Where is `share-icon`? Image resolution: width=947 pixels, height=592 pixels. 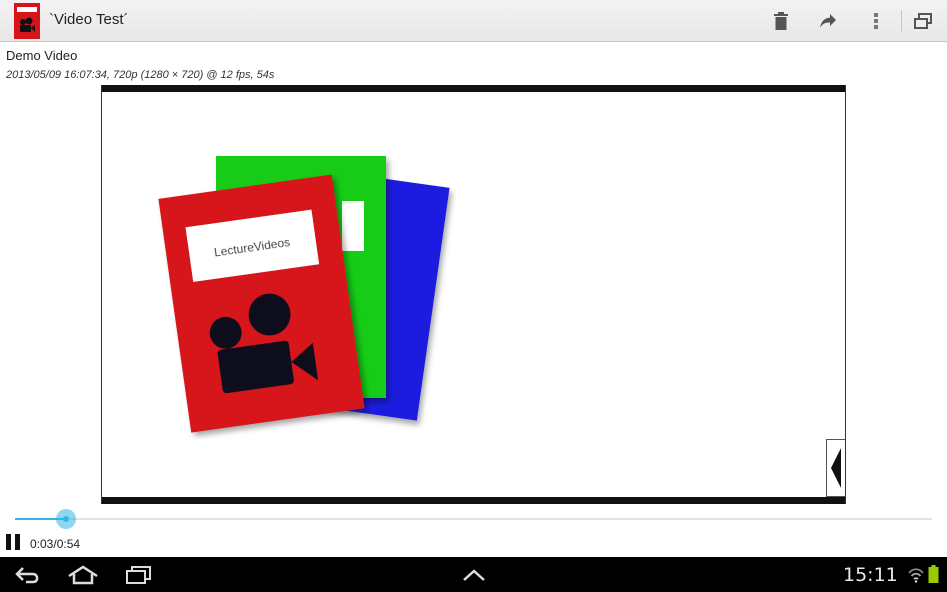 share-icon is located at coordinates (828, 21).